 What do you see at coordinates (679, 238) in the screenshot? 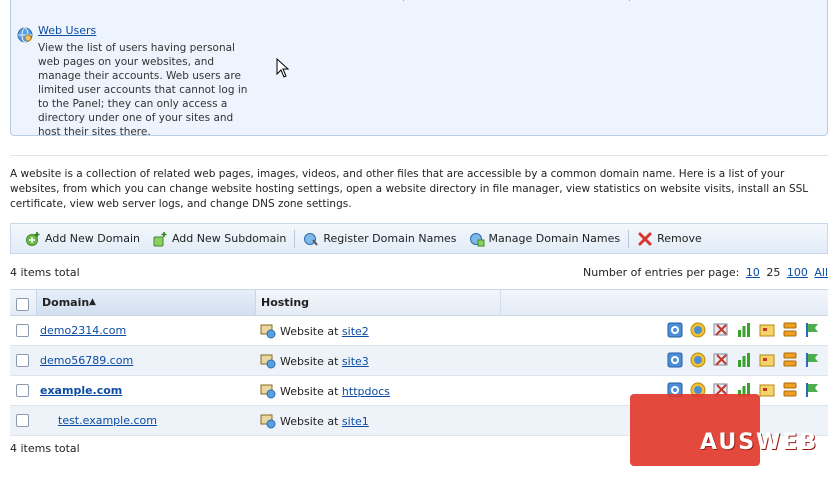
I see `remove-label: Remove` at bounding box center [679, 238].